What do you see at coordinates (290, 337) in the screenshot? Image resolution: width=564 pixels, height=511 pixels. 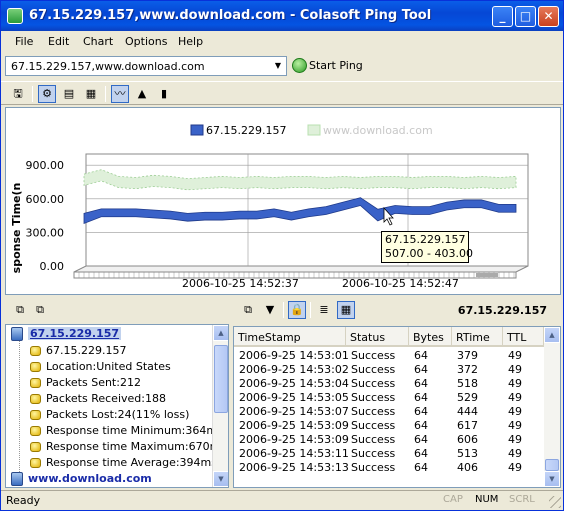 I see `column-header: TimeStamp` at bounding box center [290, 337].